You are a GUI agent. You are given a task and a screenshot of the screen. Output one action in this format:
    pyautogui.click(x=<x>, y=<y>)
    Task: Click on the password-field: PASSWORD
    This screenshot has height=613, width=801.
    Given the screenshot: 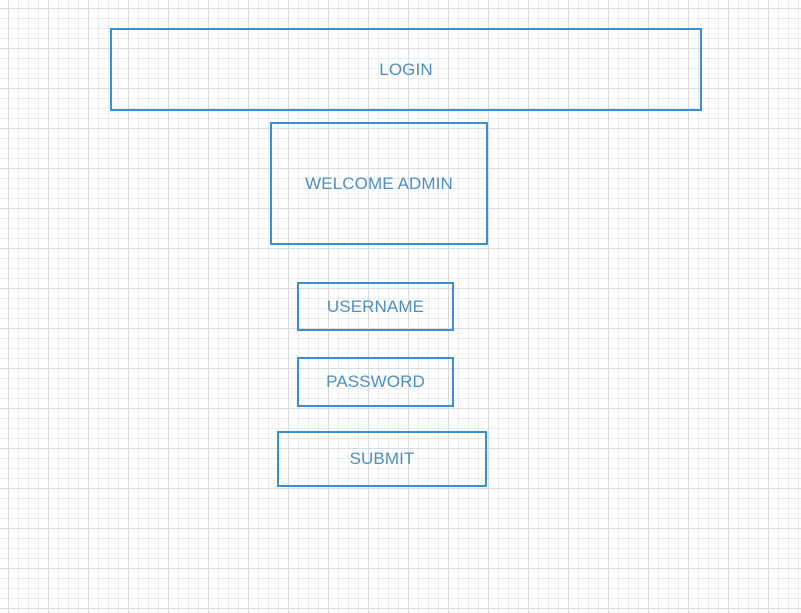 What is the action you would take?
    pyautogui.click(x=375, y=382)
    